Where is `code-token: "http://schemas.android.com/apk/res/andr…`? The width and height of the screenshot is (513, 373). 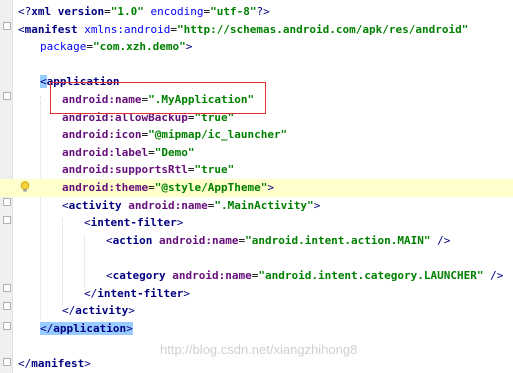 code-token: "http://schemas.android.com/apk/res/andr… is located at coordinates (322, 29).